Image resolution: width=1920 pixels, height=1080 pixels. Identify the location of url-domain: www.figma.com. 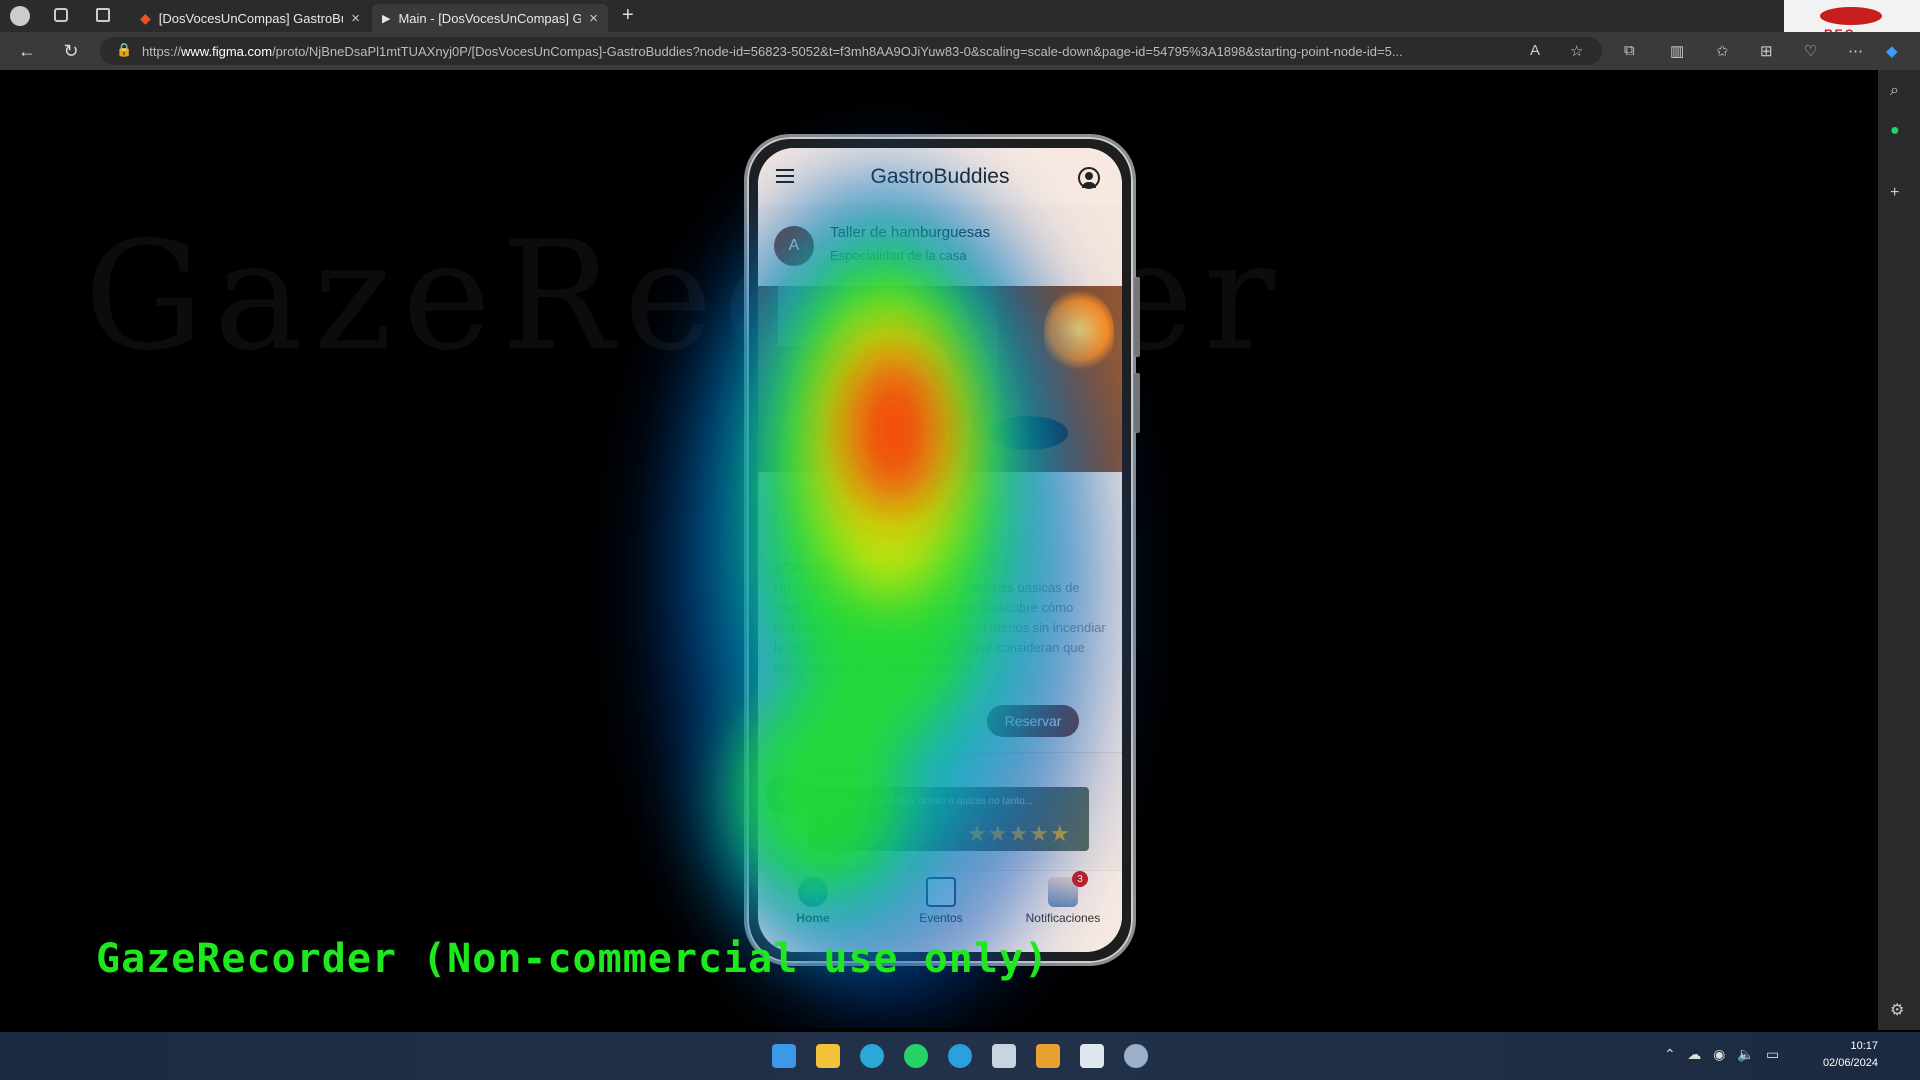
(227, 51).